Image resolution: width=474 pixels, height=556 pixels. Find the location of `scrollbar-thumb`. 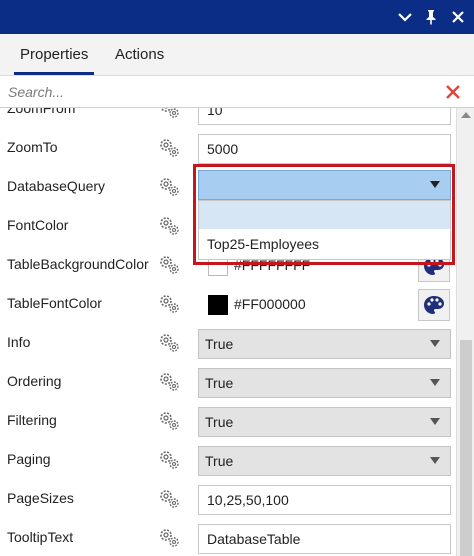

scrollbar-thumb is located at coordinates (466, 448).